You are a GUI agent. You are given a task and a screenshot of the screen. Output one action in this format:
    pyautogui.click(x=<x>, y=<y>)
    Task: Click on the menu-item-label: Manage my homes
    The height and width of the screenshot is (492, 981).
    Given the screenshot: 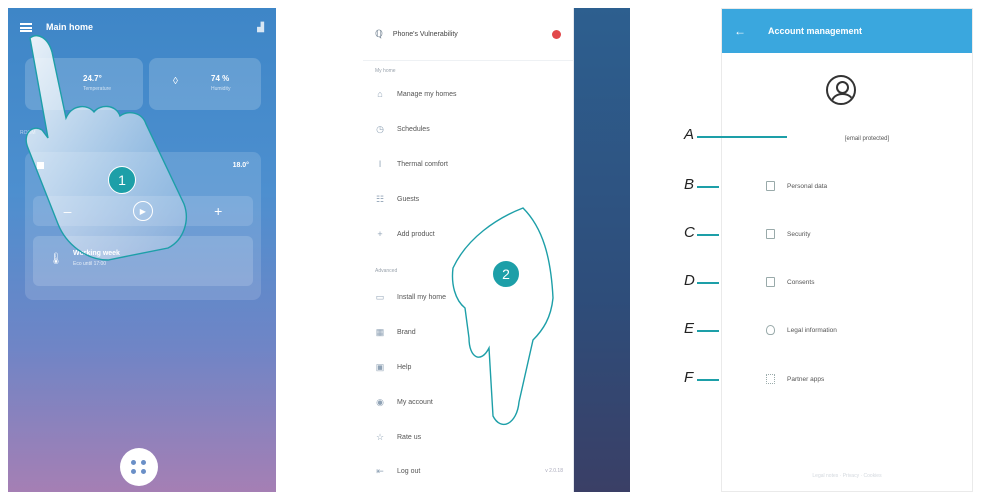 What is the action you would take?
    pyautogui.click(x=427, y=94)
    